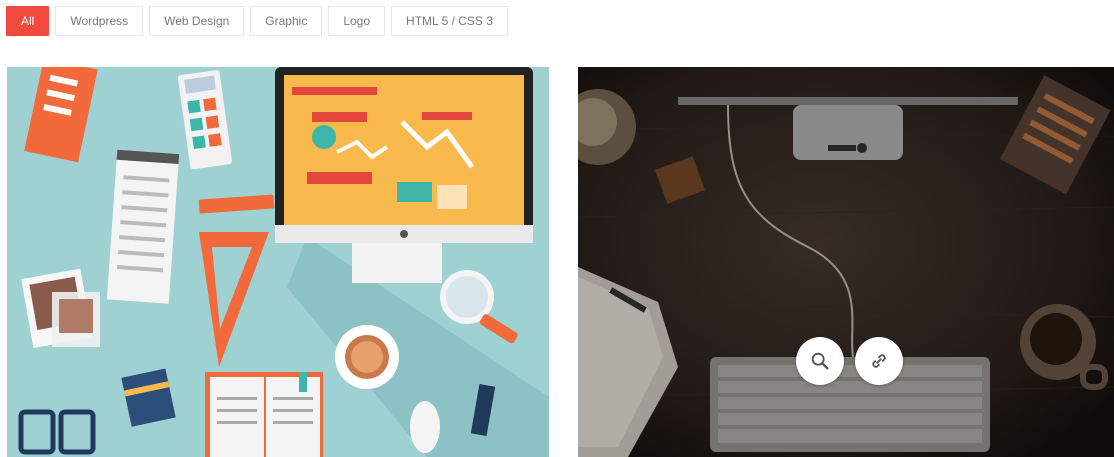  I want to click on filter-logo: Logo, so click(357, 21).